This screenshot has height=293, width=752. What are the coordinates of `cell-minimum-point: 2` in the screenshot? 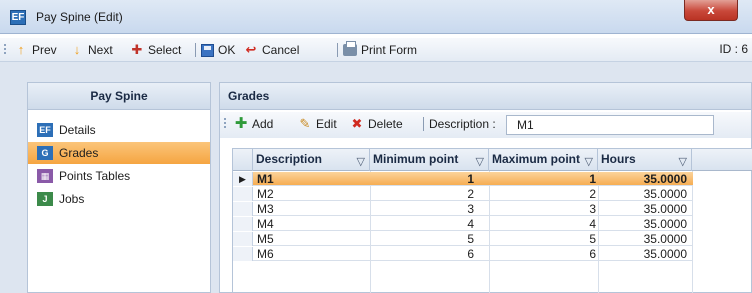 It's located at (470, 194).